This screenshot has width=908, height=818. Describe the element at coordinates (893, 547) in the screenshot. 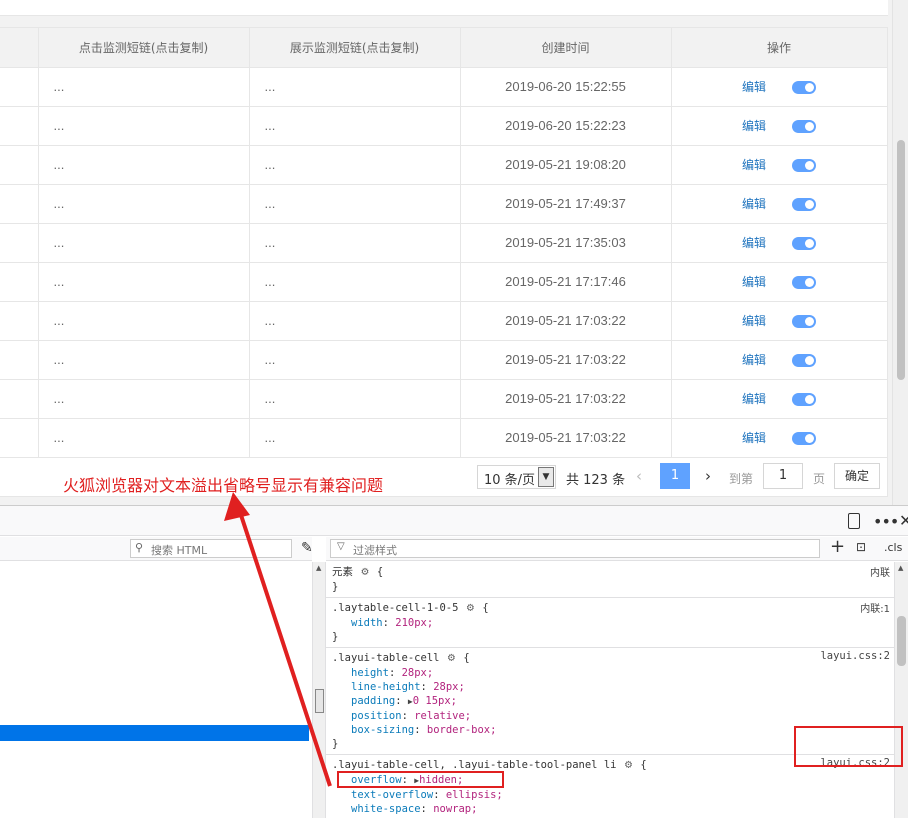

I see `cls-toggle: .cls` at that location.